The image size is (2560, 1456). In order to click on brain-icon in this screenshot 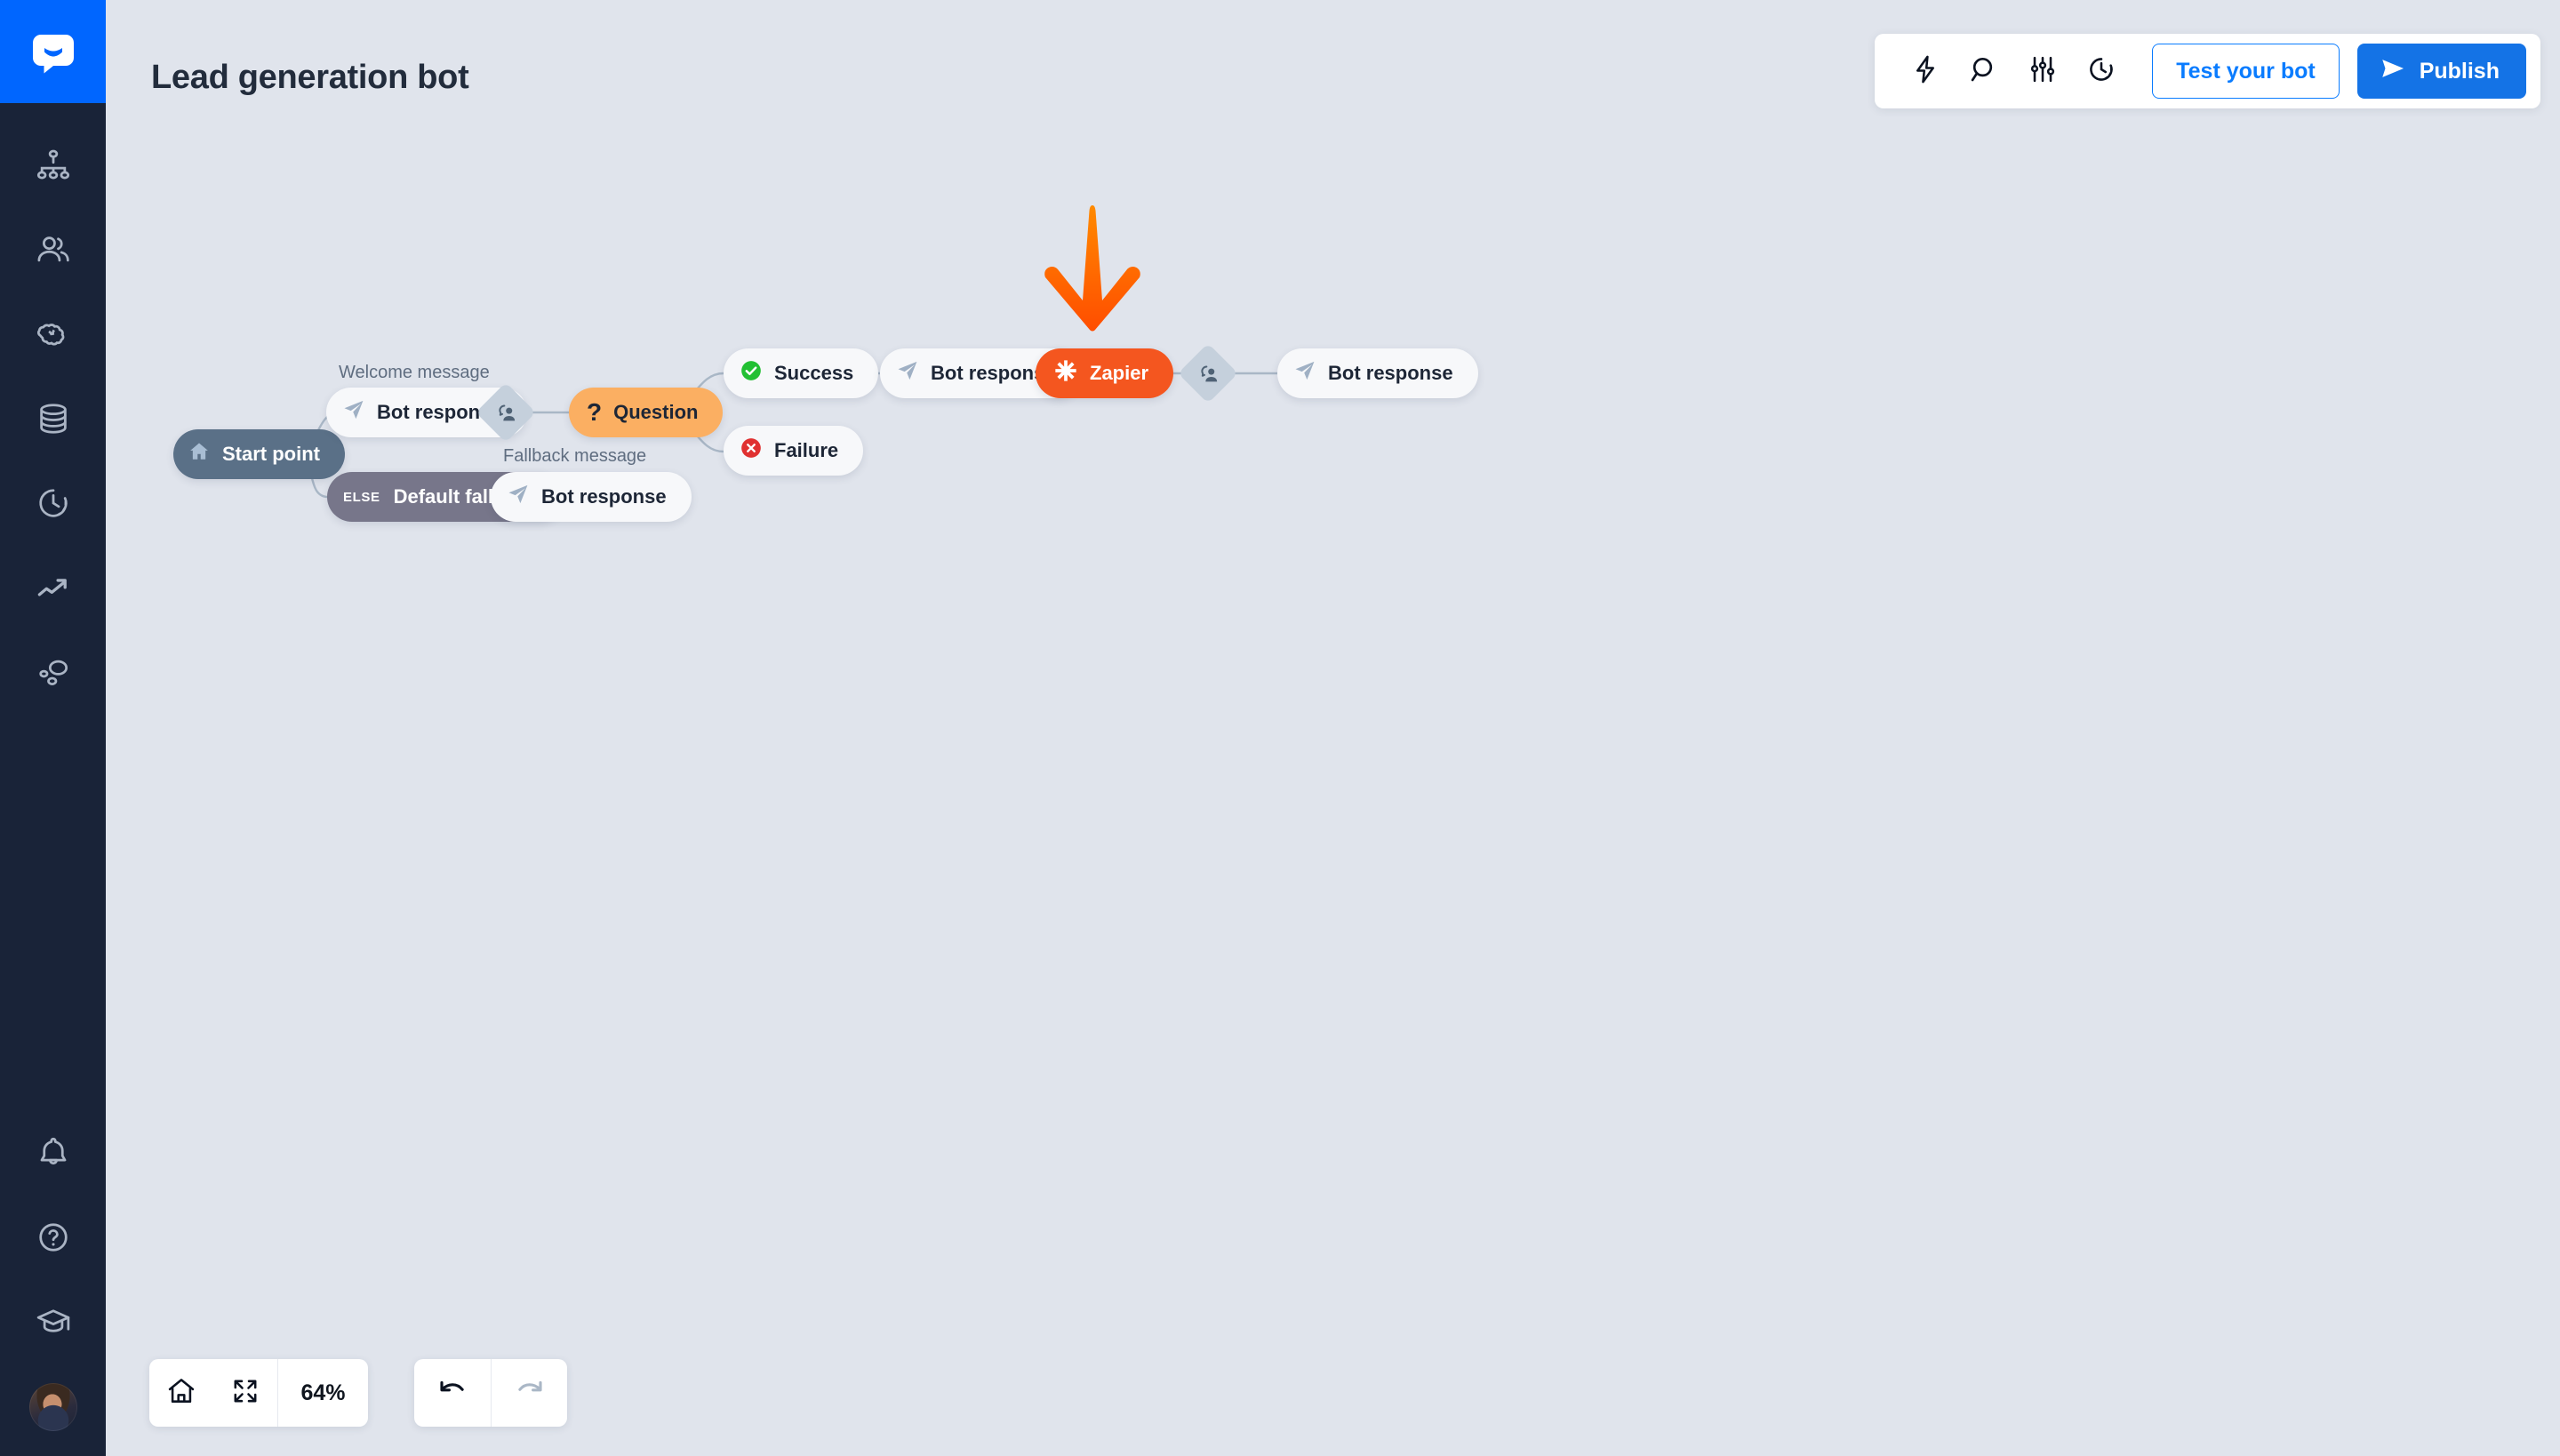, I will do `click(53, 334)`.